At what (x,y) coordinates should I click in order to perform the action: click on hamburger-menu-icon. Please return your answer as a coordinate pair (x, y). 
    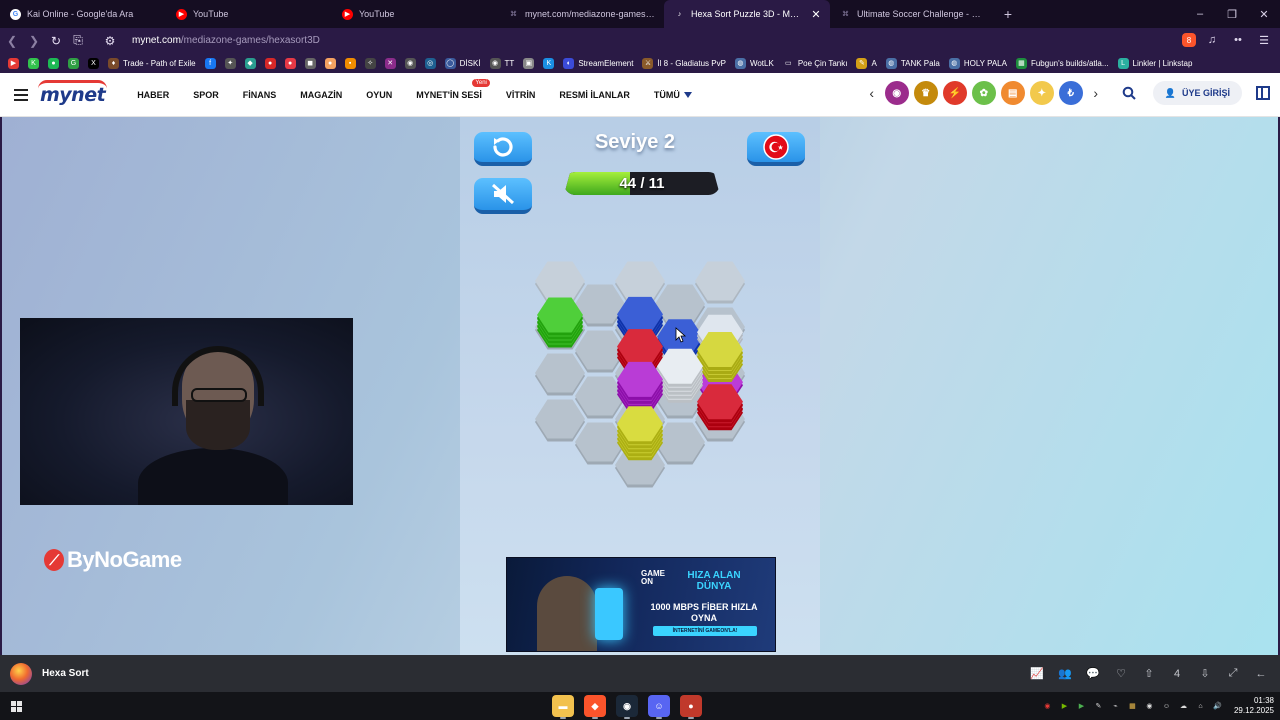
    Looking at the image, I should click on (21, 94).